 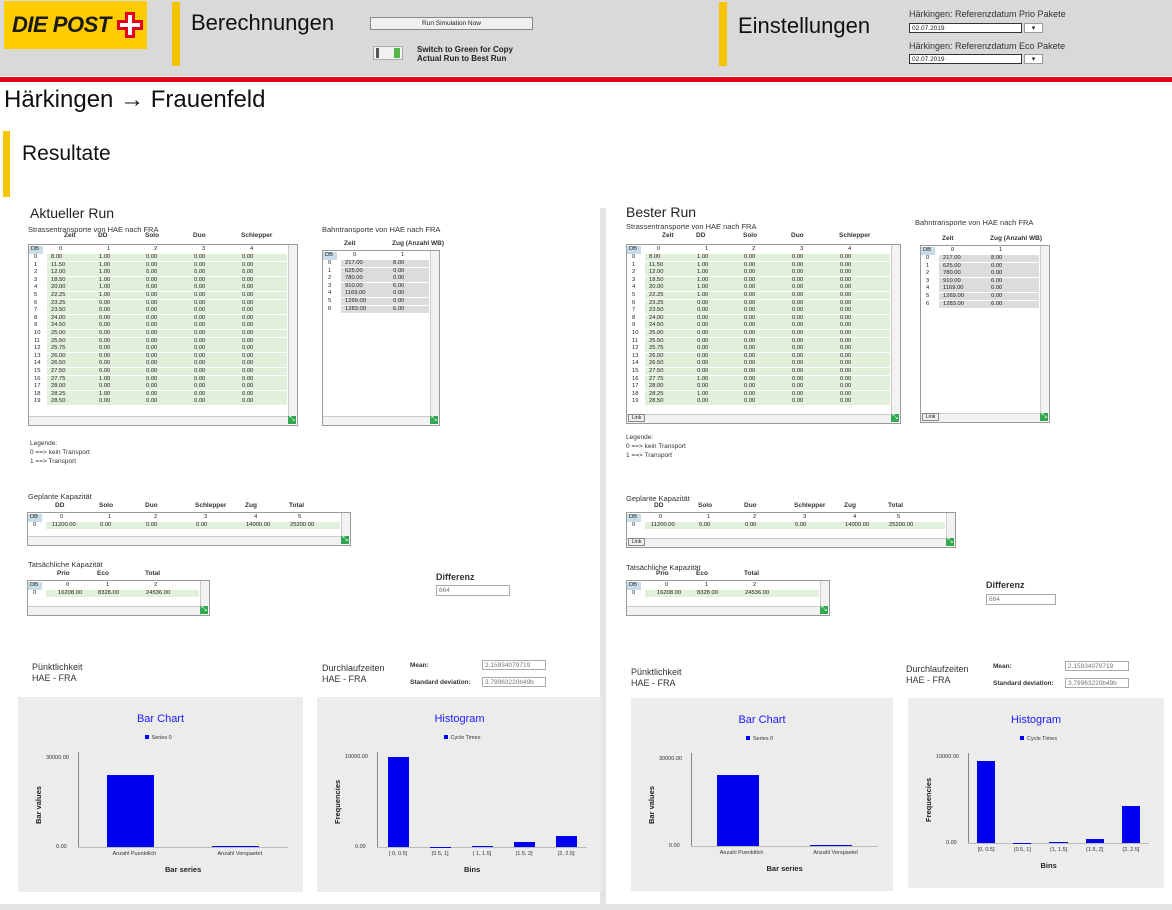 What do you see at coordinates (163, 364) in the screenshot?
I see `table-row: 14 26.50 0.00 0.00 0.00 0.00` at bounding box center [163, 364].